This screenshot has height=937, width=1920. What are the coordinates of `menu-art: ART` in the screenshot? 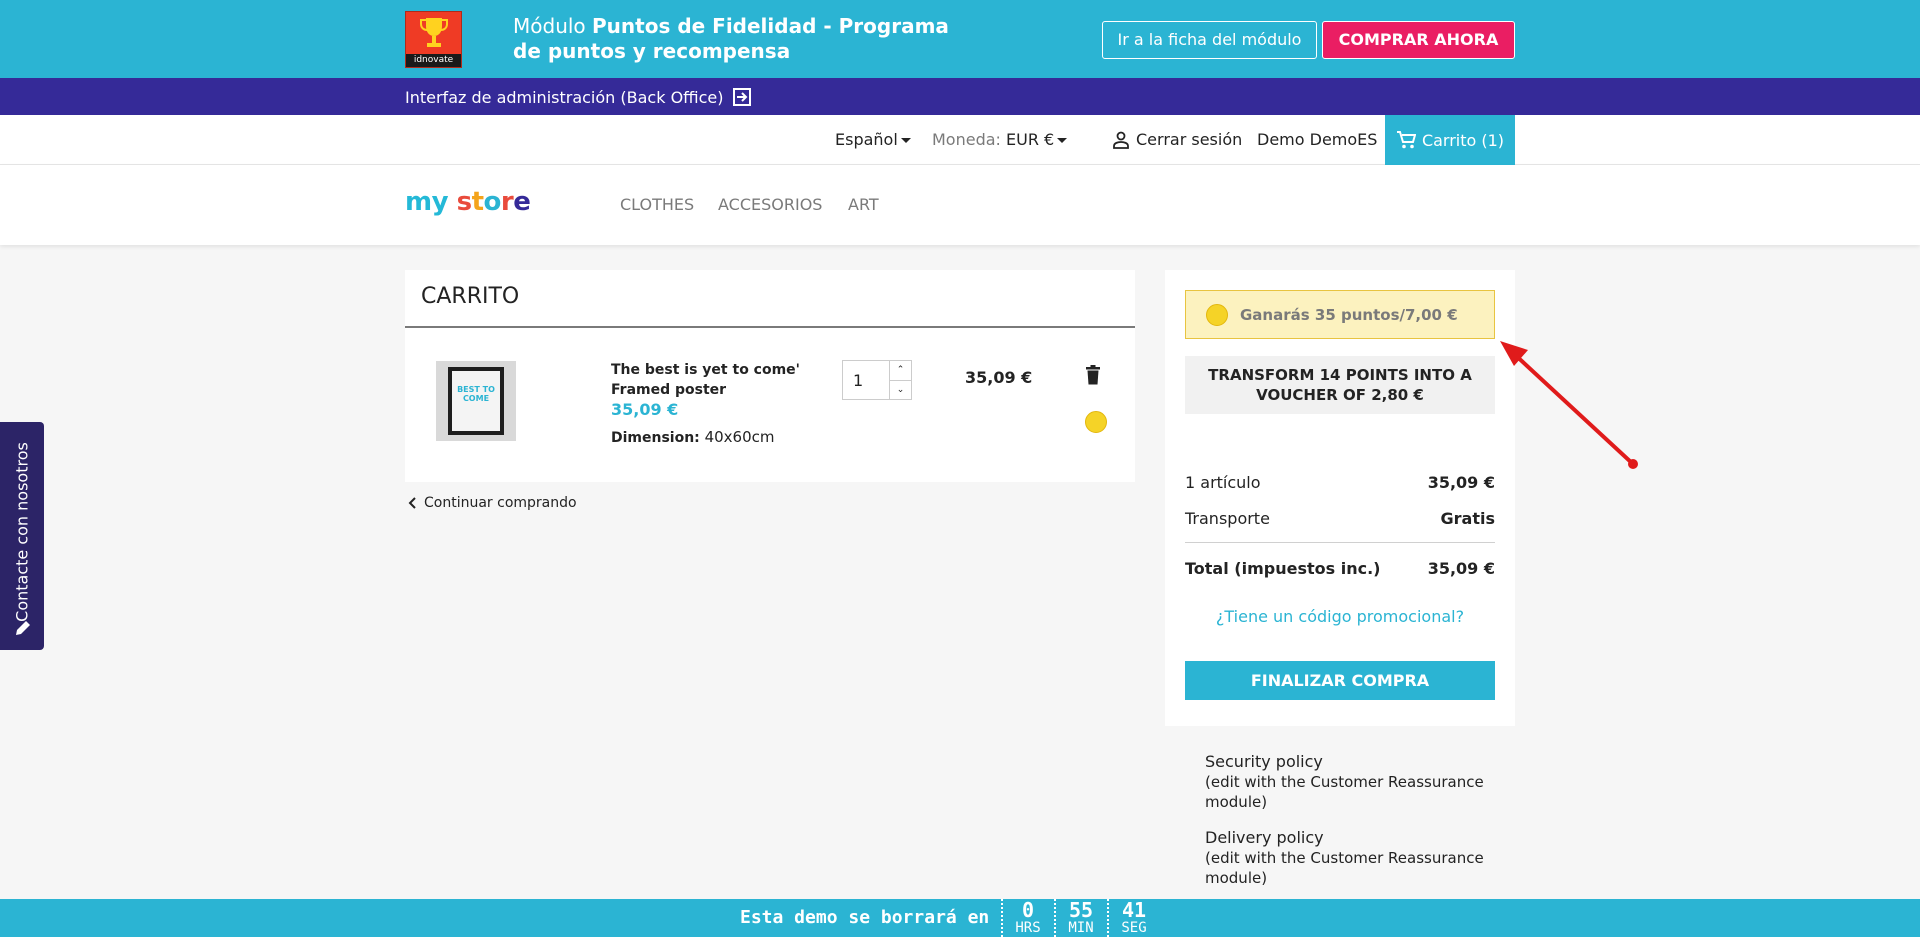 It's located at (863, 204).